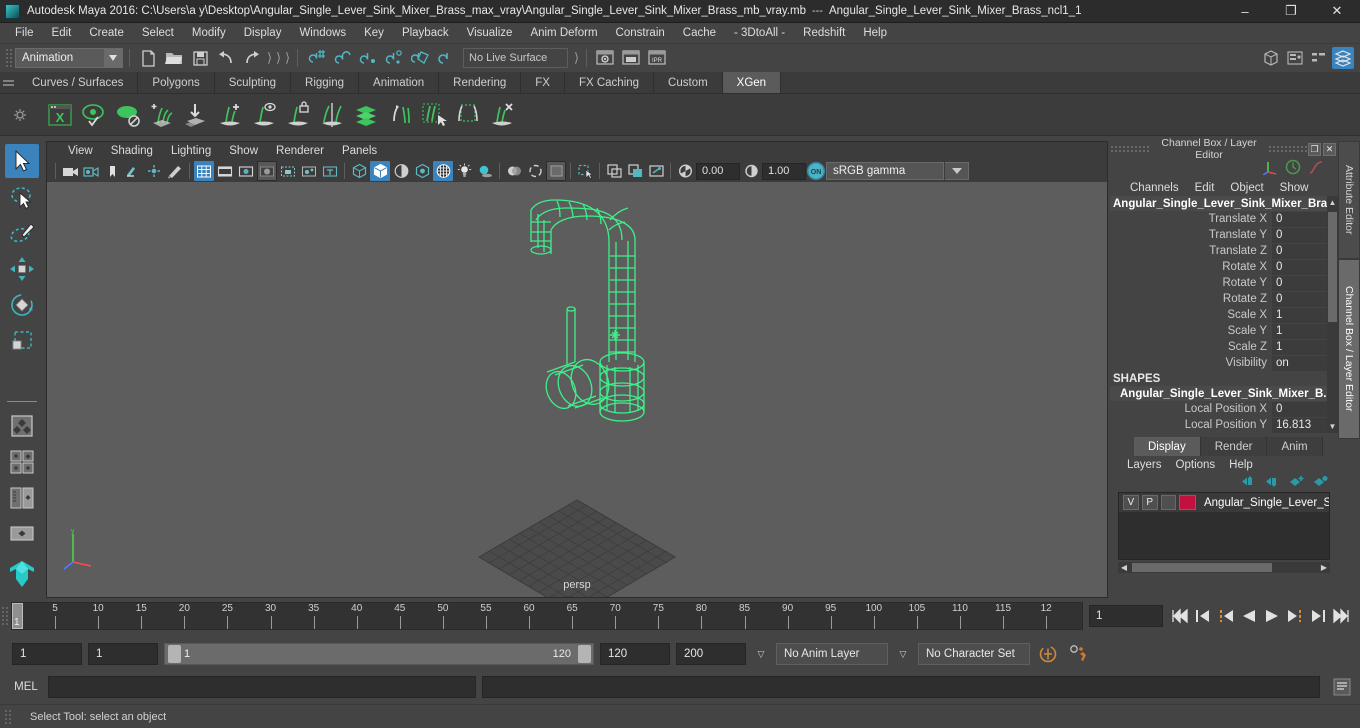 The width and height of the screenshot is (1360, 728). Describe the element at coordinates (380, 171) in the screenshot. I see `smooth-shade-all-icon` at that location.